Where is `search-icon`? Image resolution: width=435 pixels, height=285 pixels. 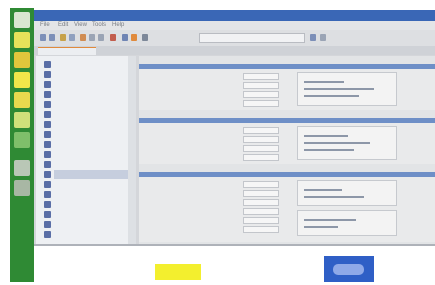 search-icon is located at coordinates (125, 37).